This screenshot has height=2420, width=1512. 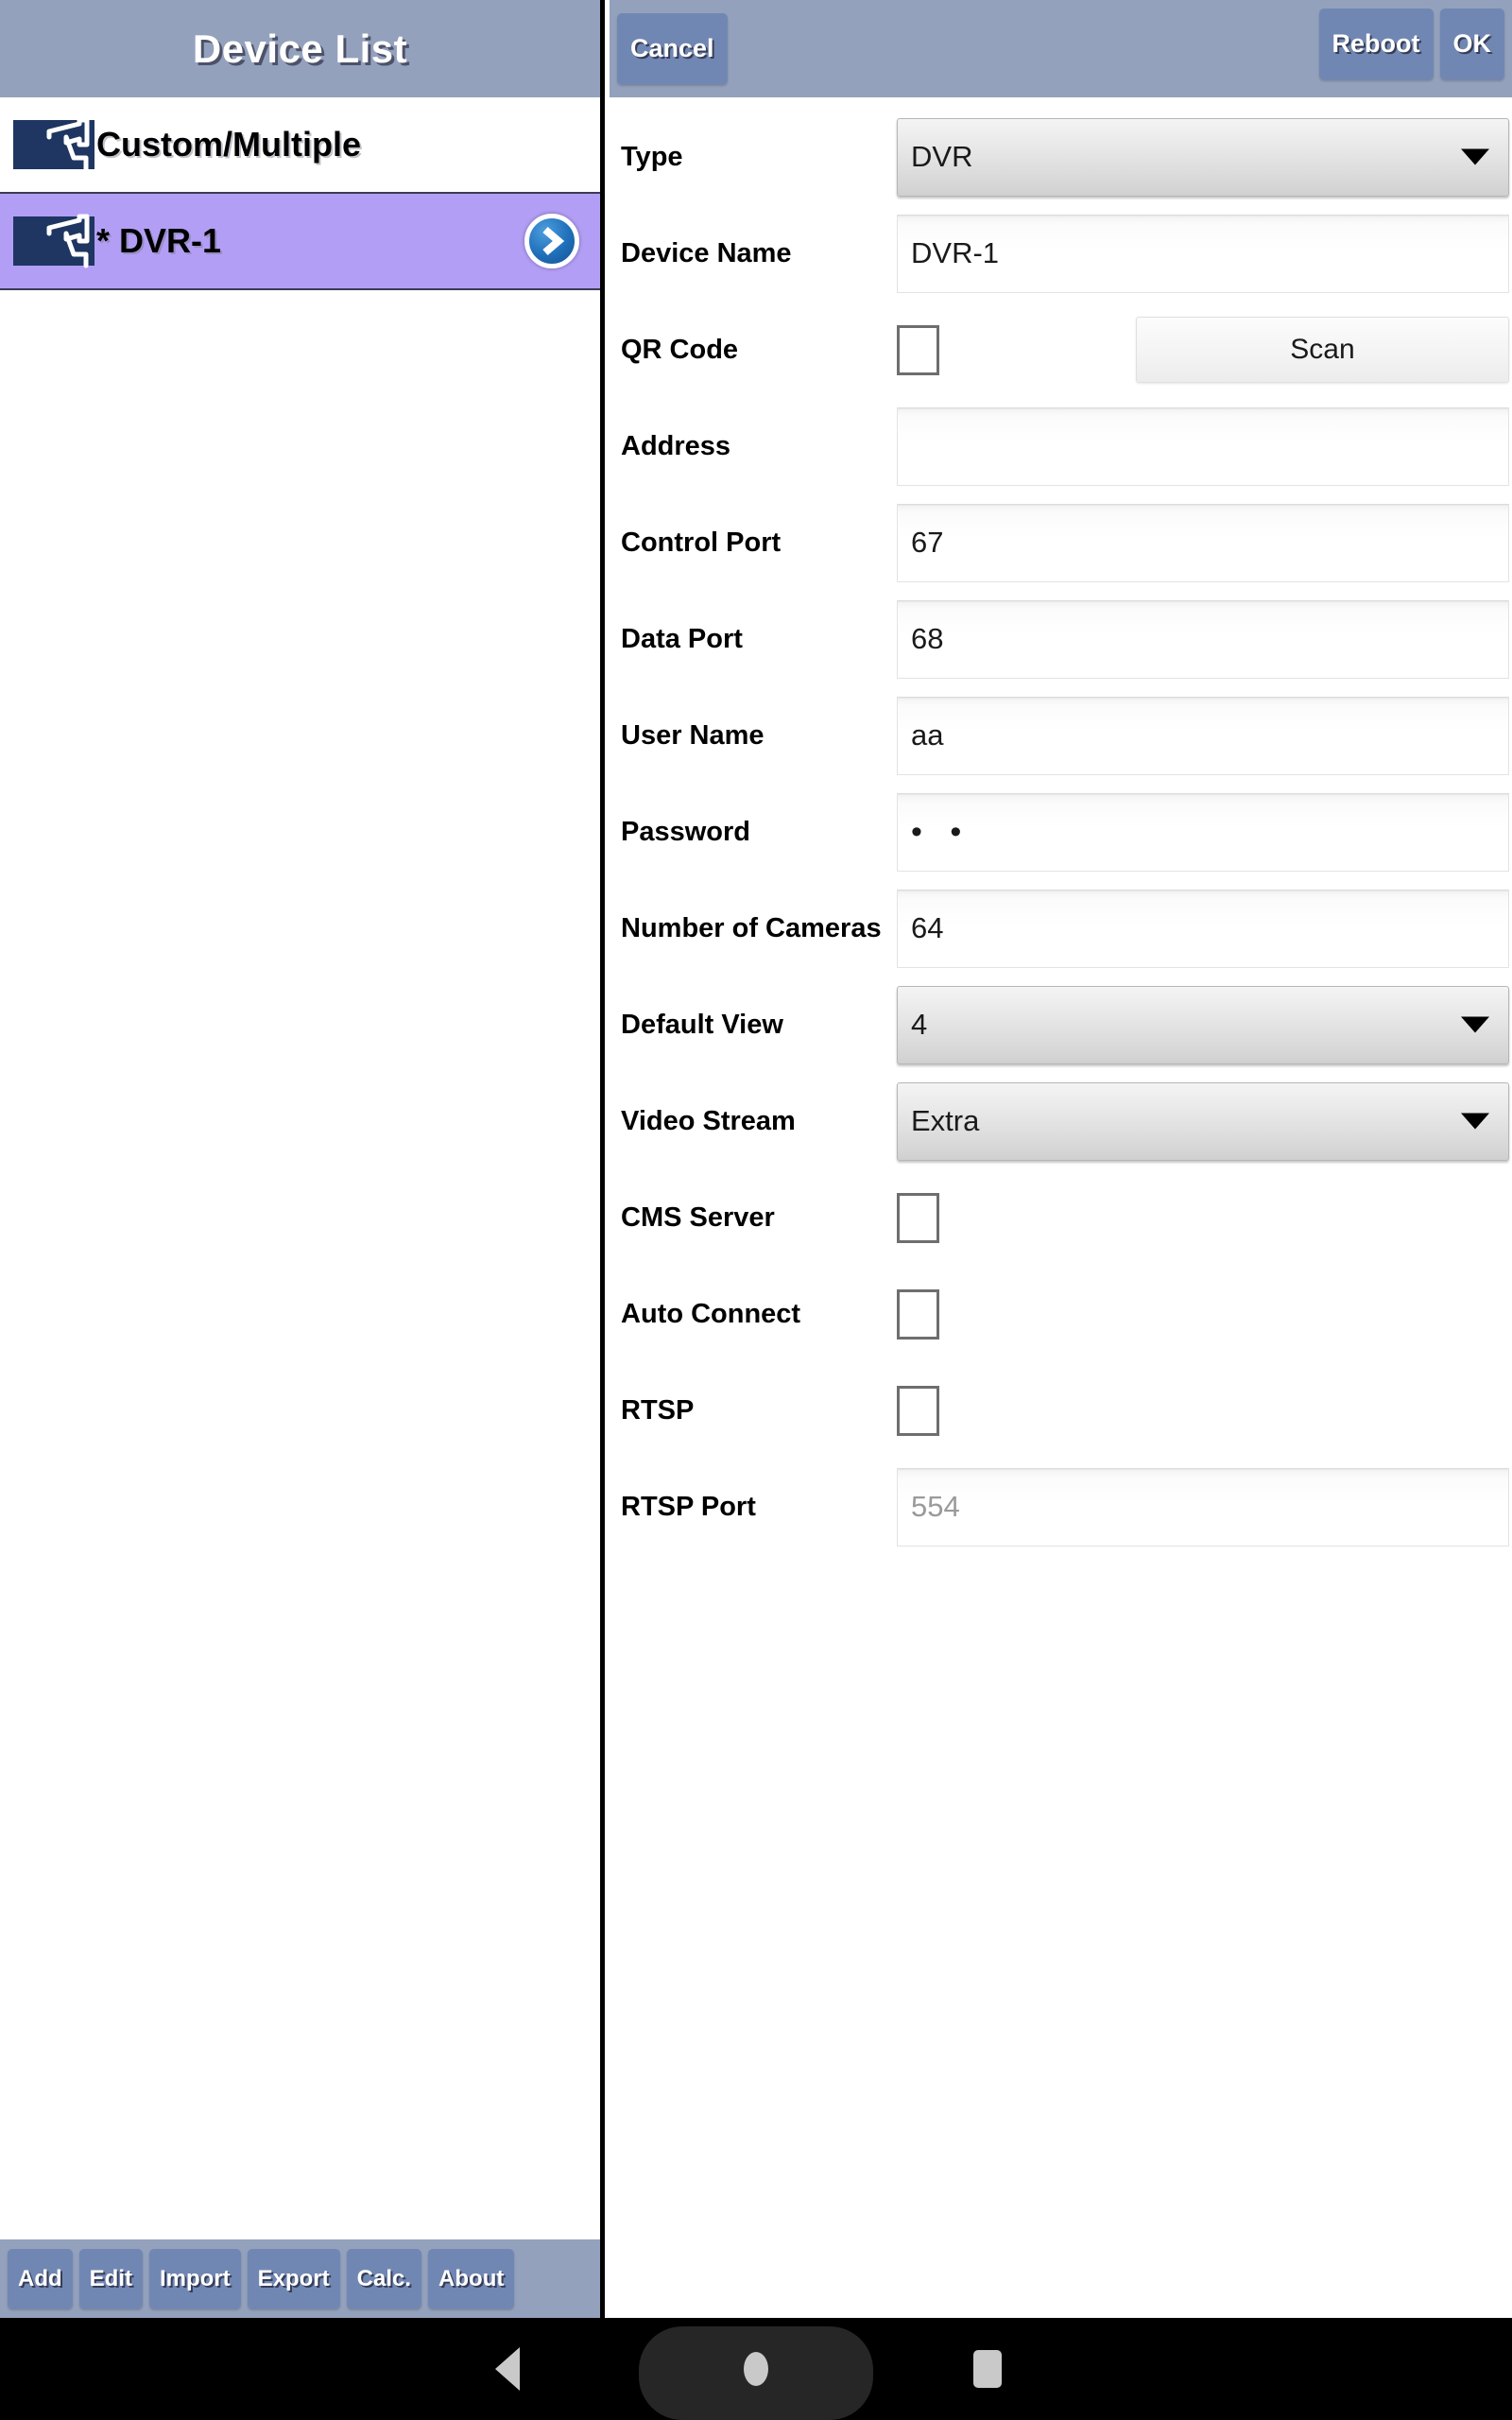 What do you see at coordinates (1203, 639) in the screenshot?
I see `input-data-port: 68` at bounding box center [1203, 639].